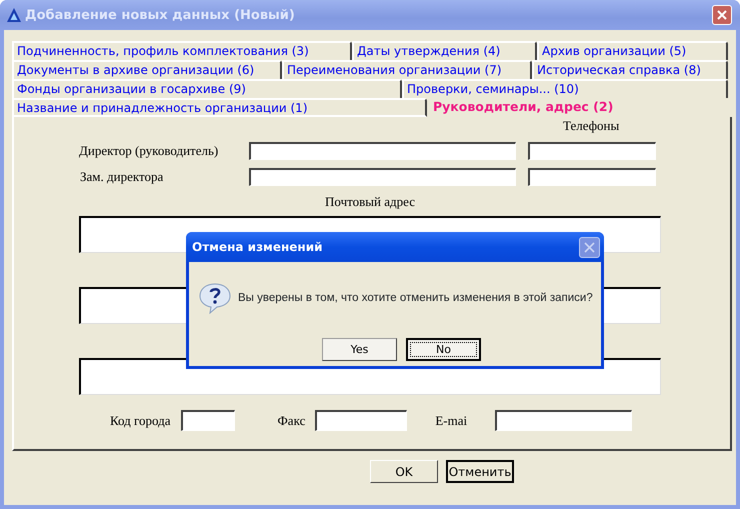 Image resolution: width=740 pixels, height=509 pixels. What do you see at coordinates (292, 420) in the screenshot?
I see `field-label: Факс` at bounding box center [292, 420].